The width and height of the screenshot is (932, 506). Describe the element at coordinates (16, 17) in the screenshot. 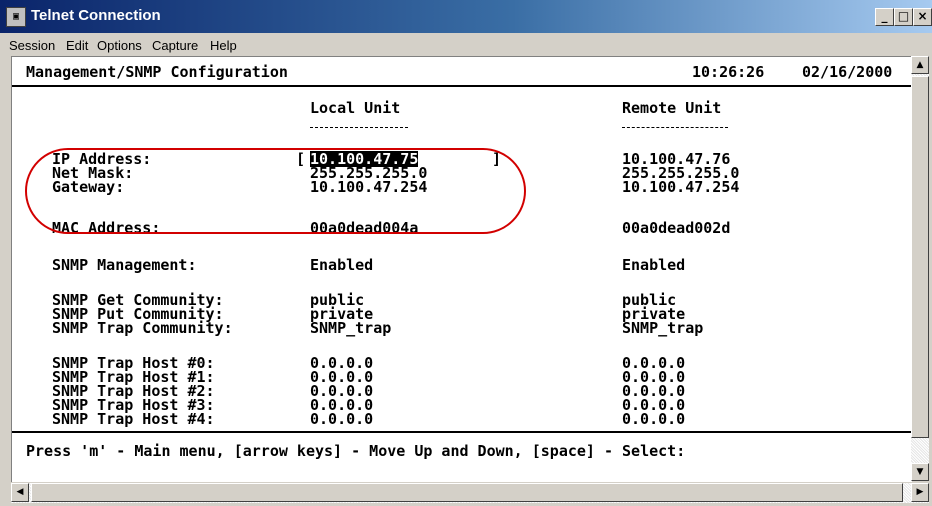

I see `terminal-icon: ▣` at that location.